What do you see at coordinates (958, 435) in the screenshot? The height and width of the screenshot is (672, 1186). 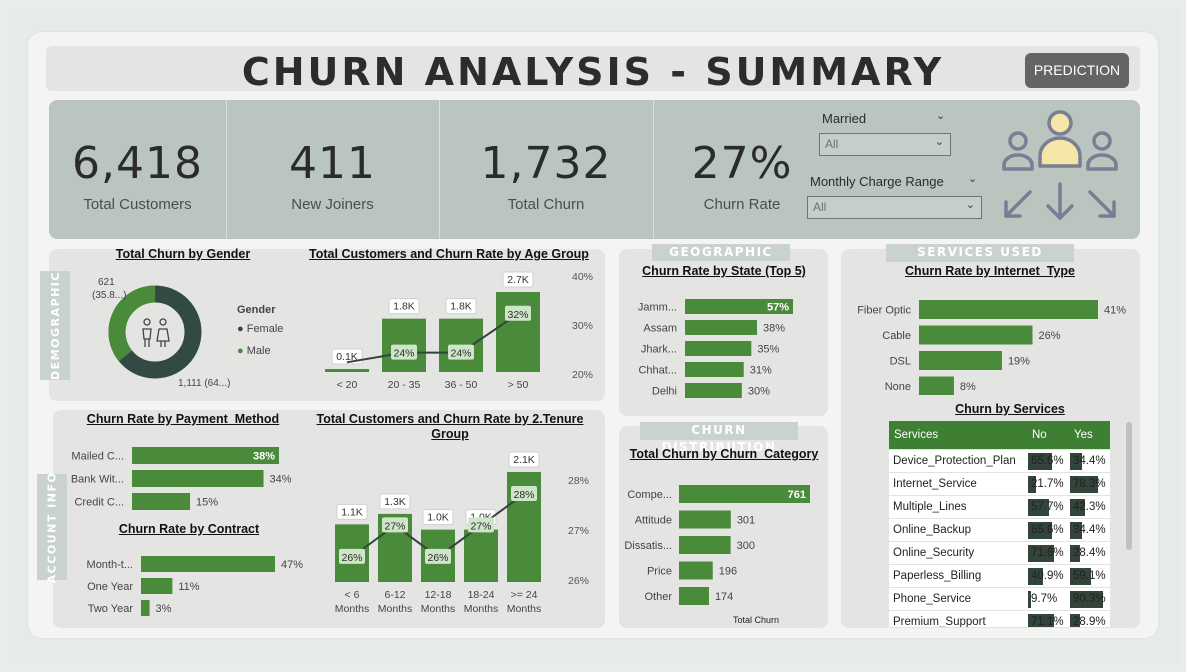 I see `column-header-services: Services` at bounding box center [958, 435].